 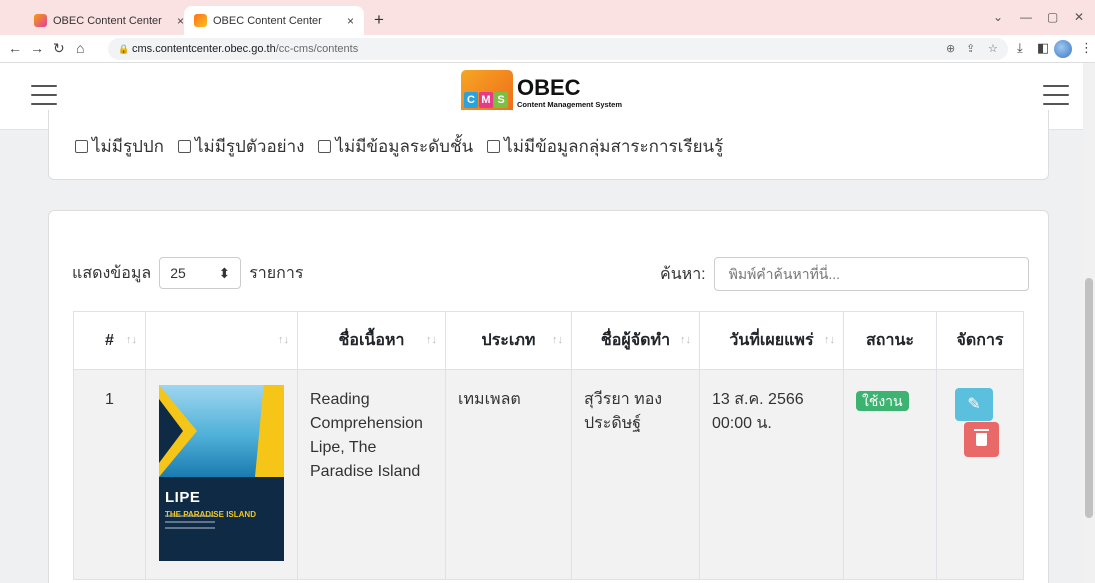 I want to click on col-number: # ↑↓, so click(x=109, y=340).